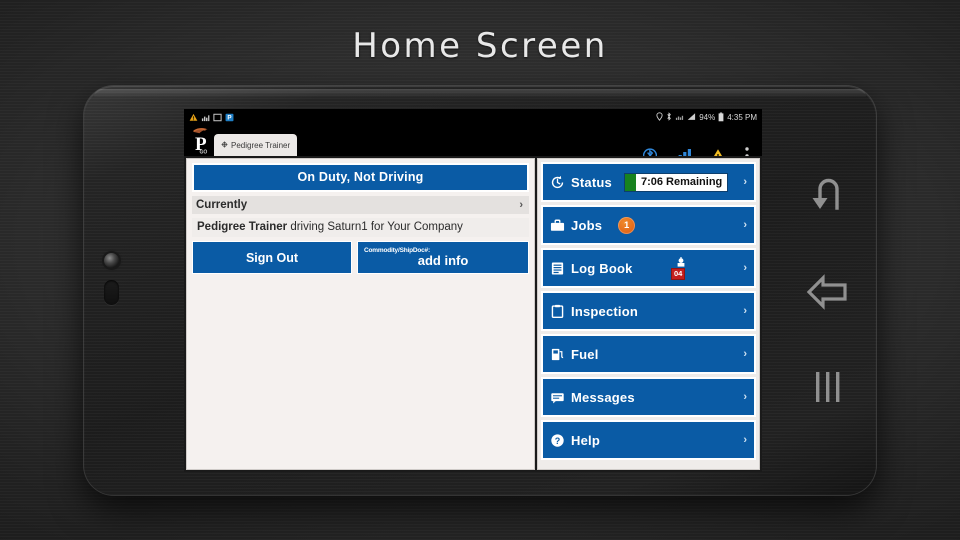 This screenshot has width=960, height=540. What do you see at coordinates (222, 205) in the screenshot?
I see `currently-label: Currently` at bounding box center [222, 205].